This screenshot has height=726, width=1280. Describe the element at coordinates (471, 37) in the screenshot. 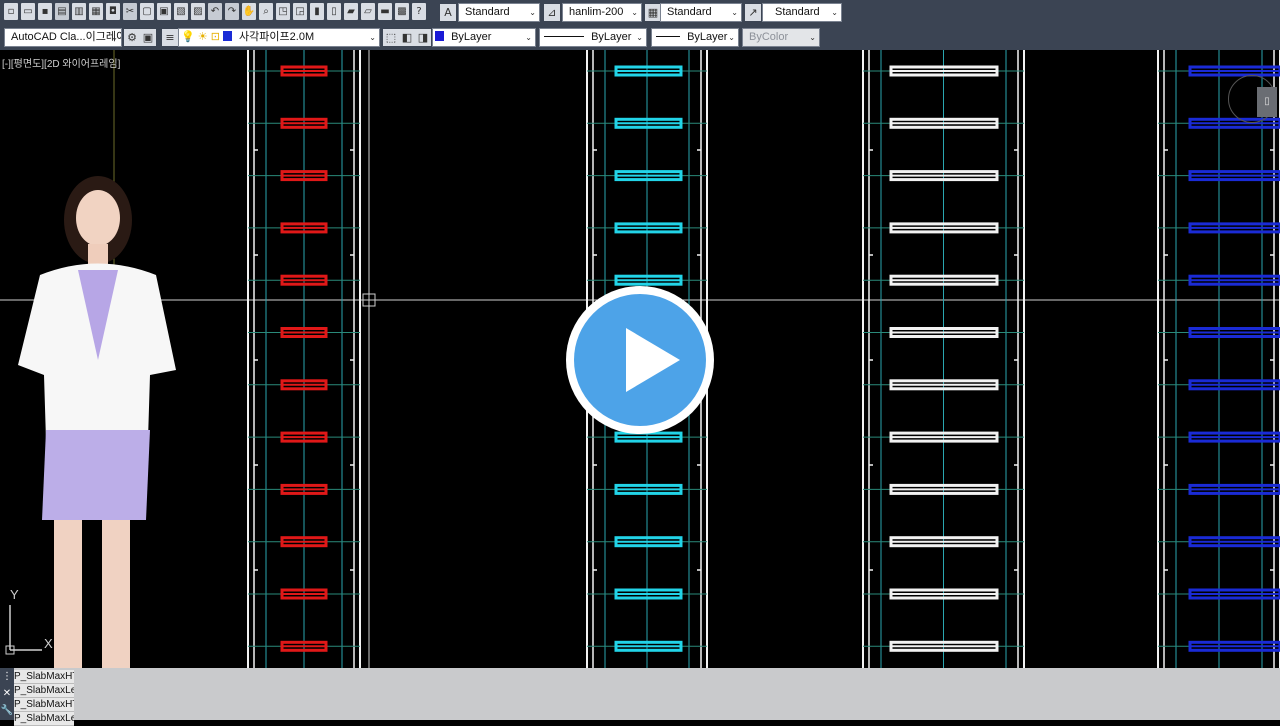

I see `color-value: ByLayer` at that location.